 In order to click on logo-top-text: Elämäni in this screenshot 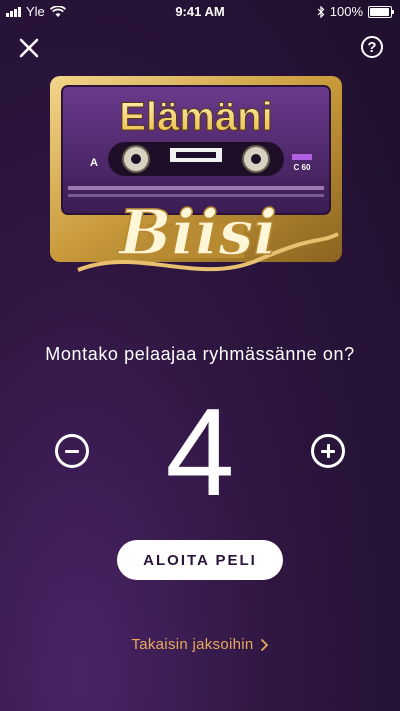, I will do `click(195, 117)`.